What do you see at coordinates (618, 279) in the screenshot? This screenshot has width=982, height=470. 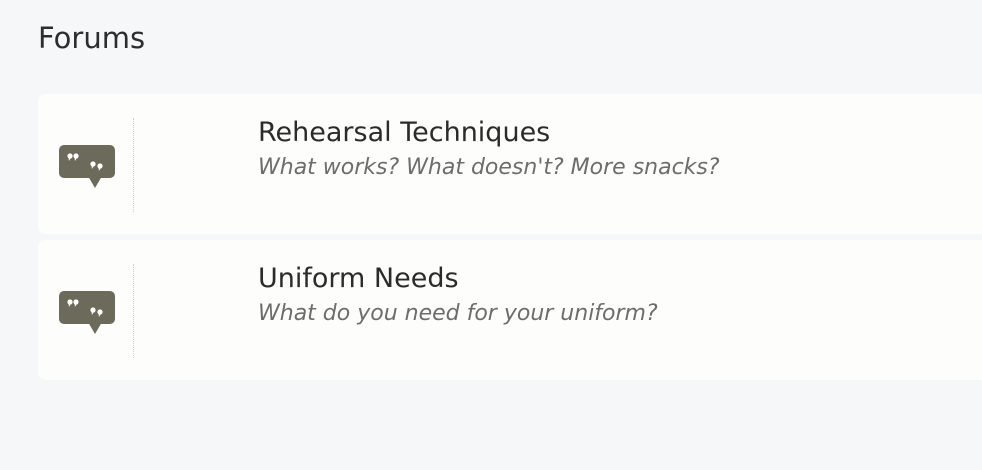 I see `forum-title: Uniform Needs` at bounding box center [618, 279].